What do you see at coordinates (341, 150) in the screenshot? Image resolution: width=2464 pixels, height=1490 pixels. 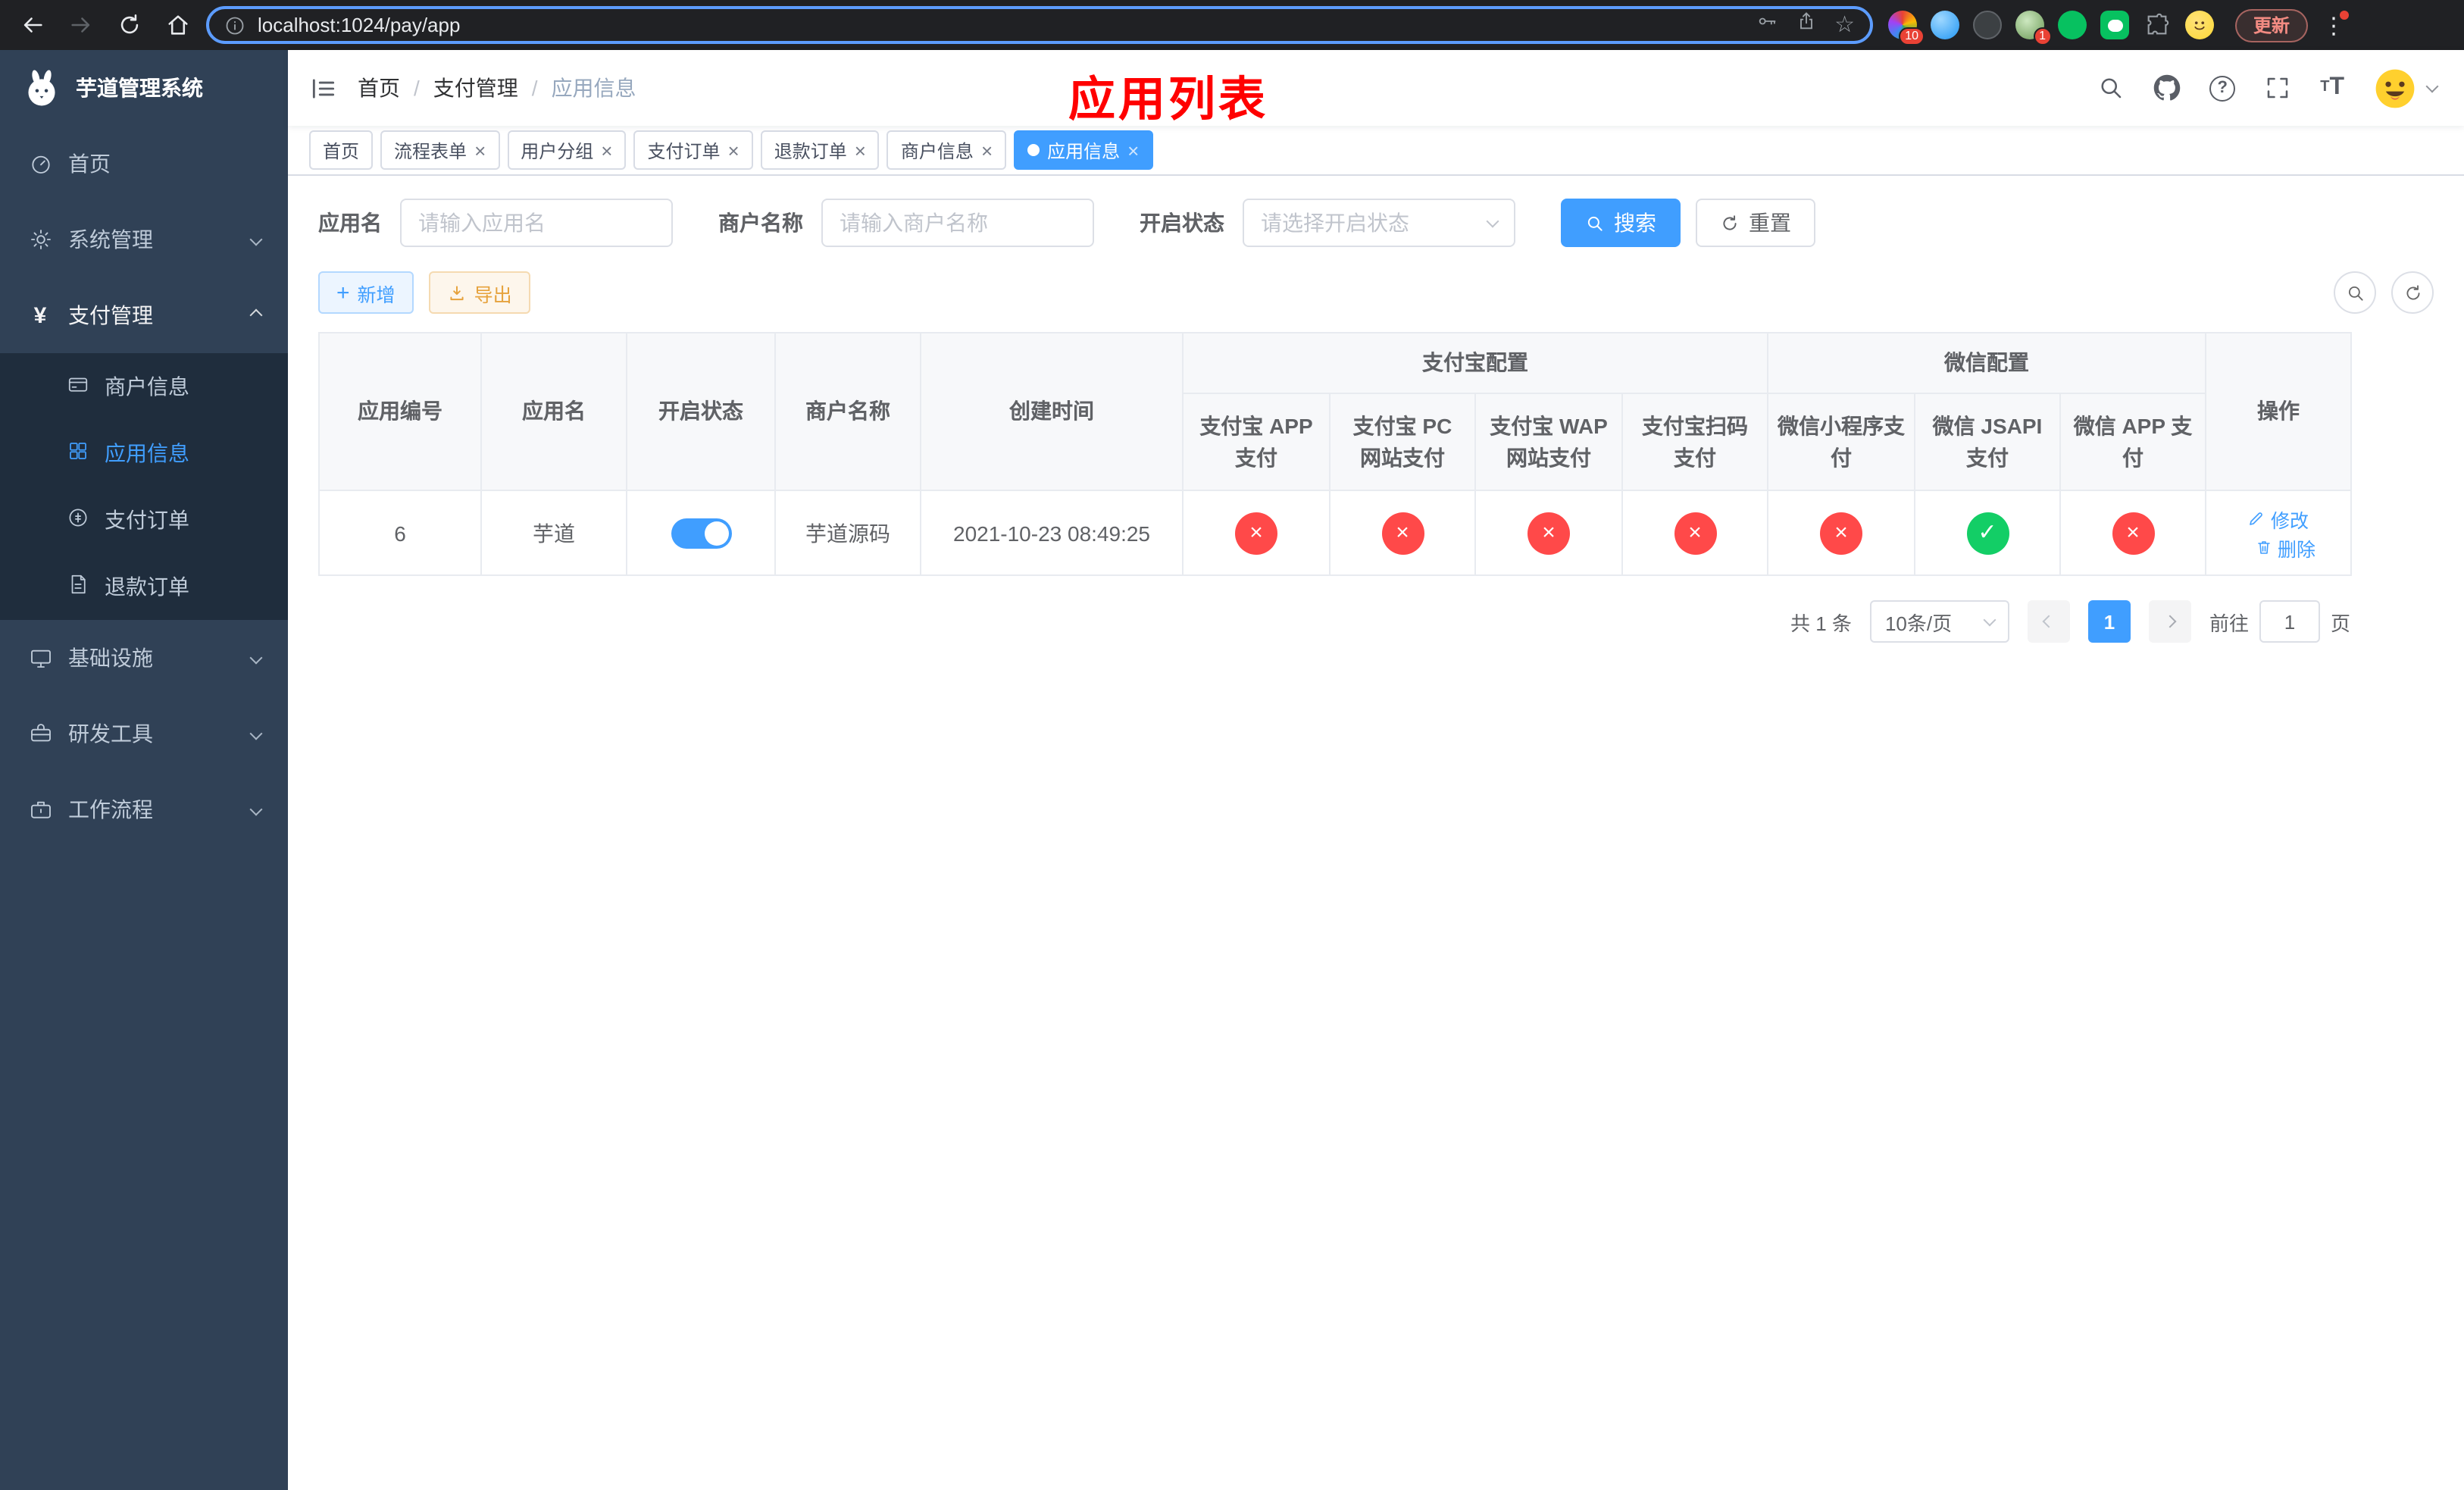 I see `tab-home: 首页` at bounding box center [341, 150].